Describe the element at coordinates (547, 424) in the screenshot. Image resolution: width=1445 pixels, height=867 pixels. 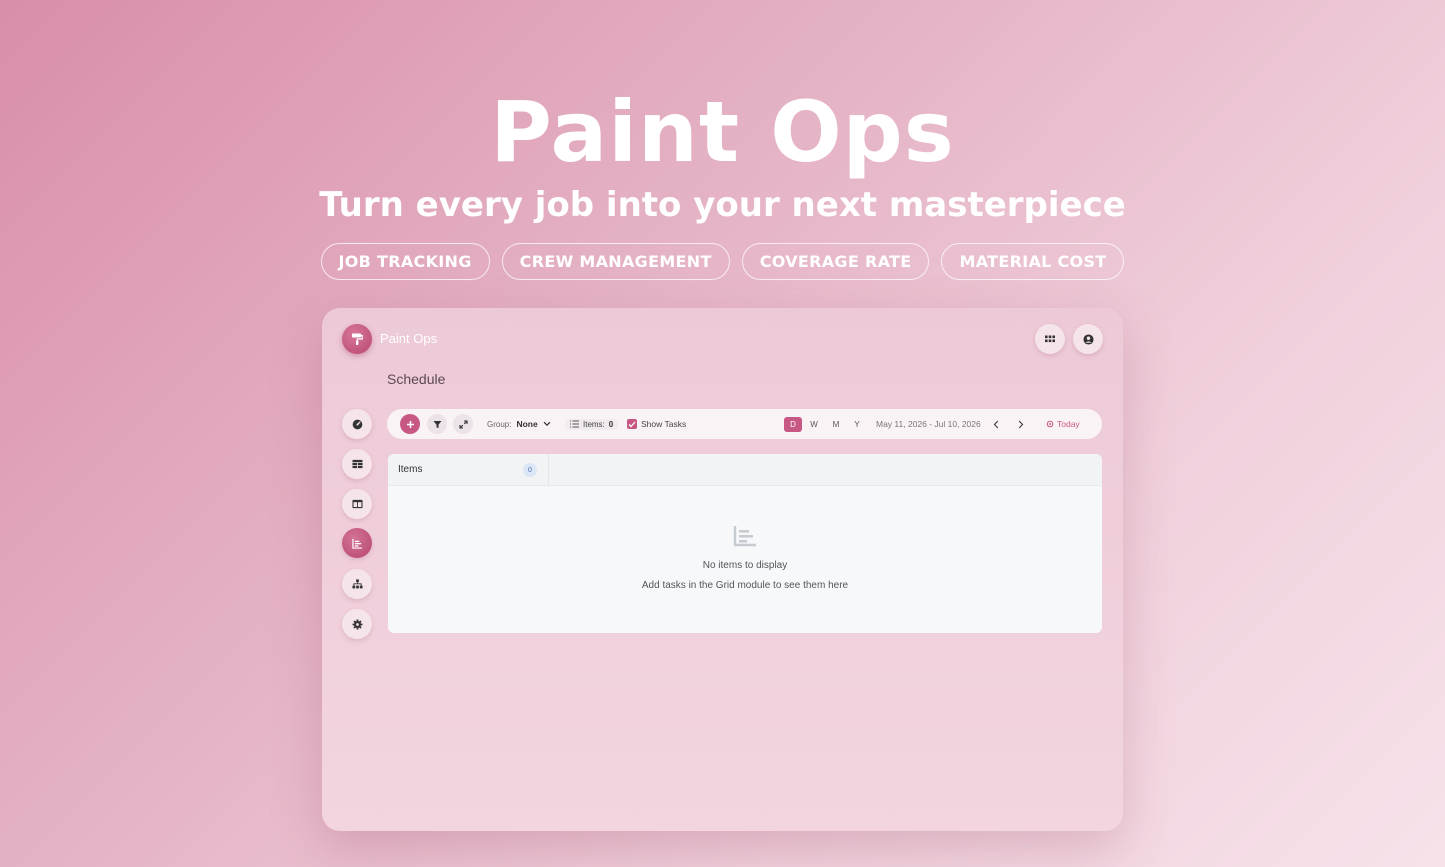
I see `chevron-down-icon` at that location.